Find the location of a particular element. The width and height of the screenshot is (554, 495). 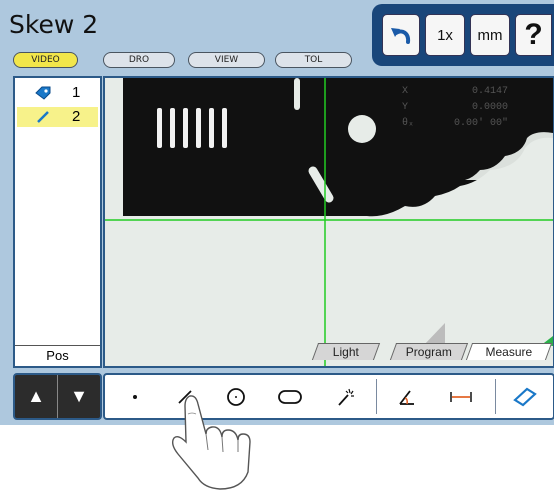

tab-program: Program is located at coordinates (429, 351).